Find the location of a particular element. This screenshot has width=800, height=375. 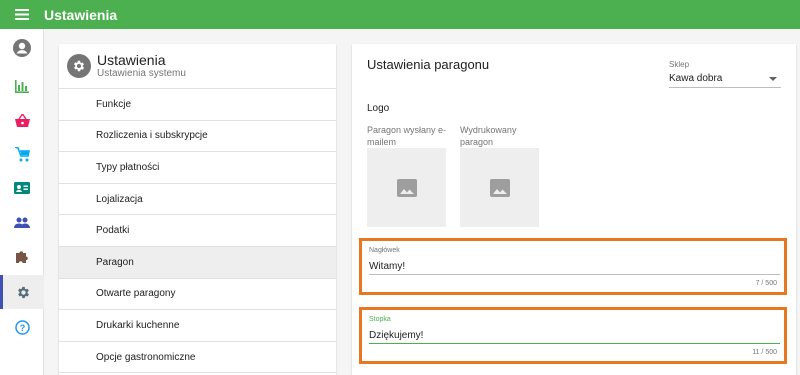

app-bar: Ustawienia is located at coordinates (400, 14).